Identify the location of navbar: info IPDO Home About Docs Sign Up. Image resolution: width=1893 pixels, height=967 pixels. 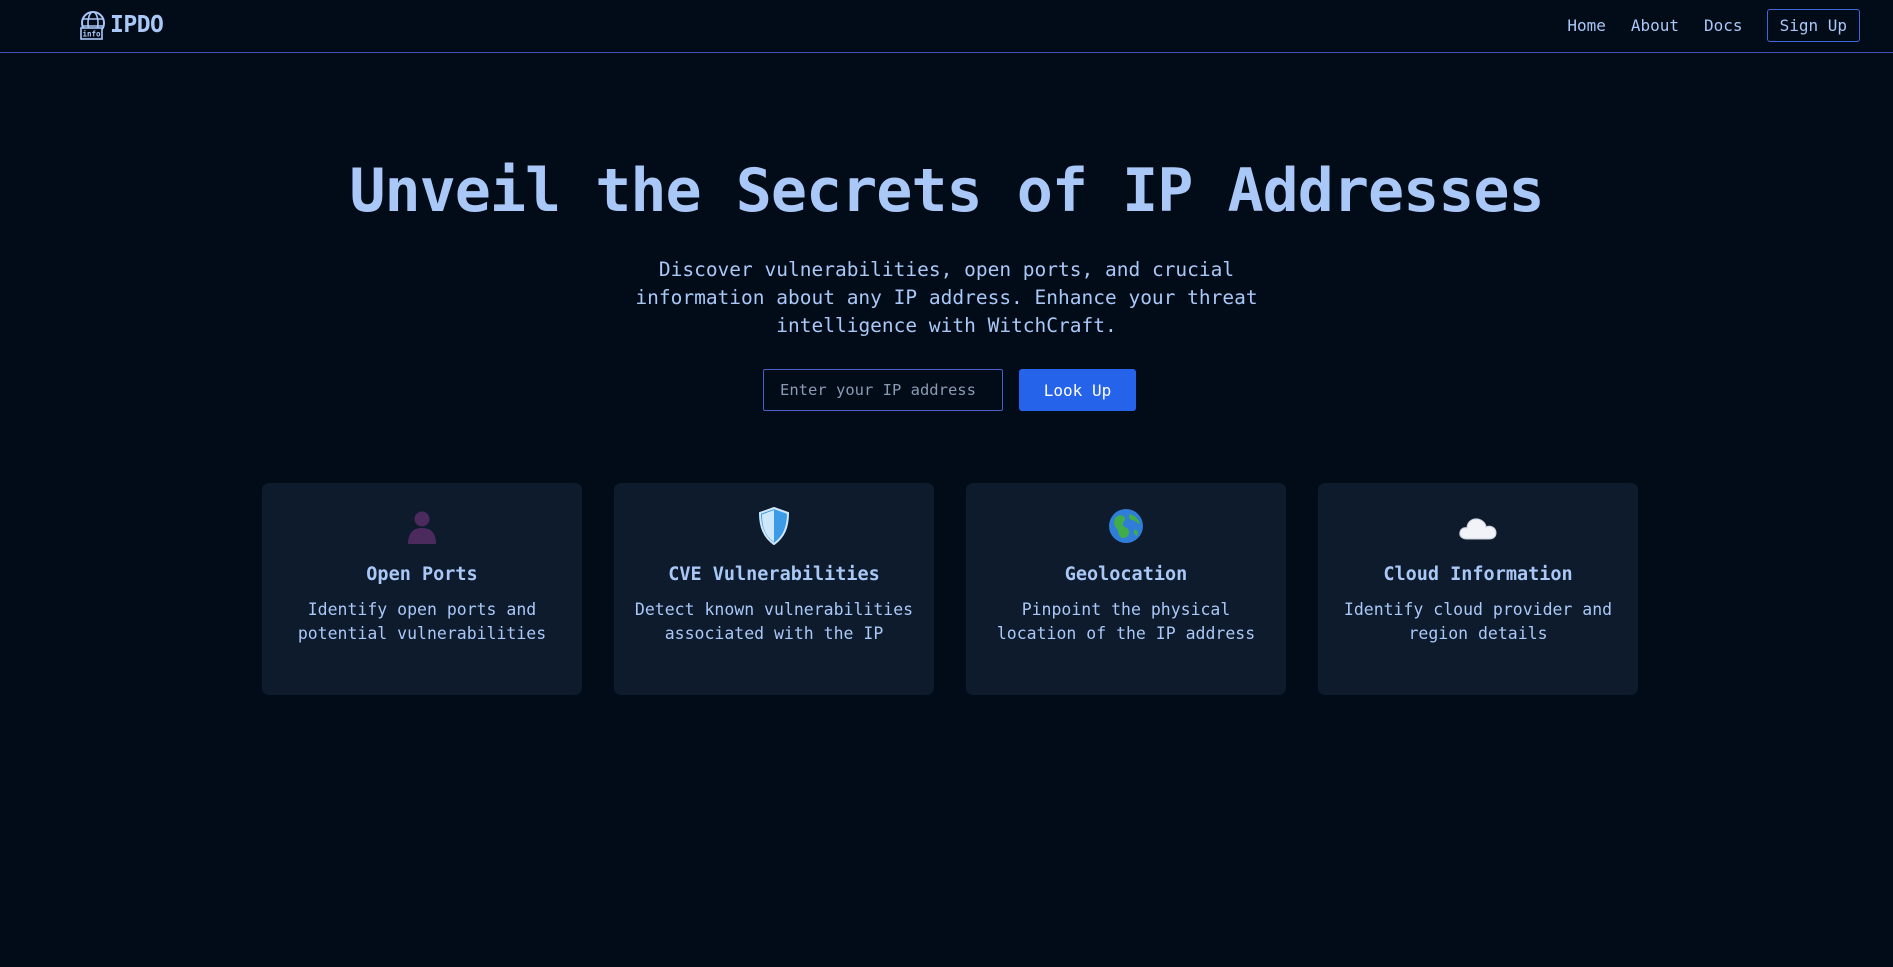
(946, 26).